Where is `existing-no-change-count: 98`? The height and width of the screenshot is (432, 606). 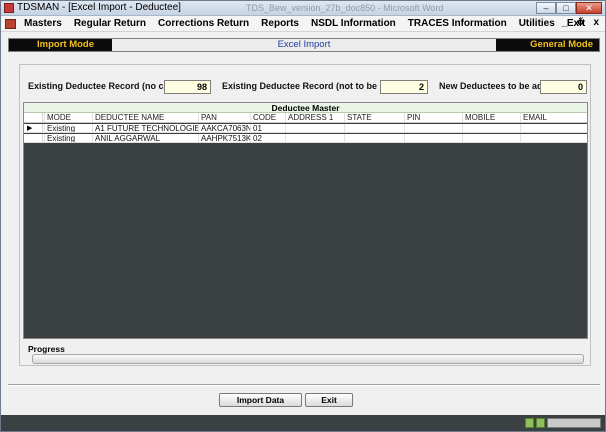 existing-no-change-count: 98 is located at coordinates (187, 87).